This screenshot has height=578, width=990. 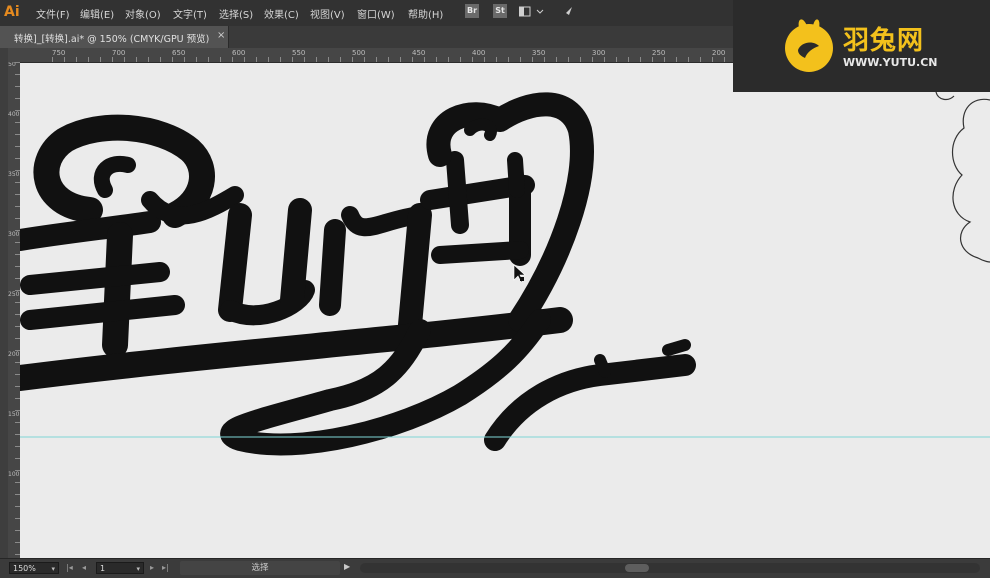 I want to click on menu-help: 帮助(H), so click(x=425, y=13).